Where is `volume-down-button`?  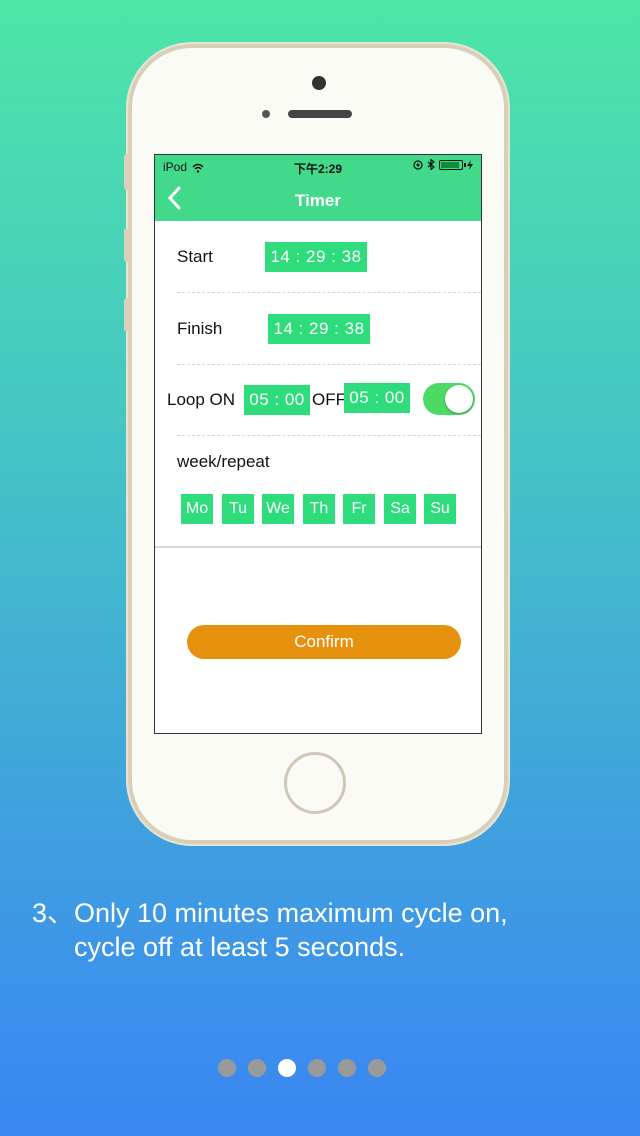 volume-down-button is located at coordinates (128, 315).